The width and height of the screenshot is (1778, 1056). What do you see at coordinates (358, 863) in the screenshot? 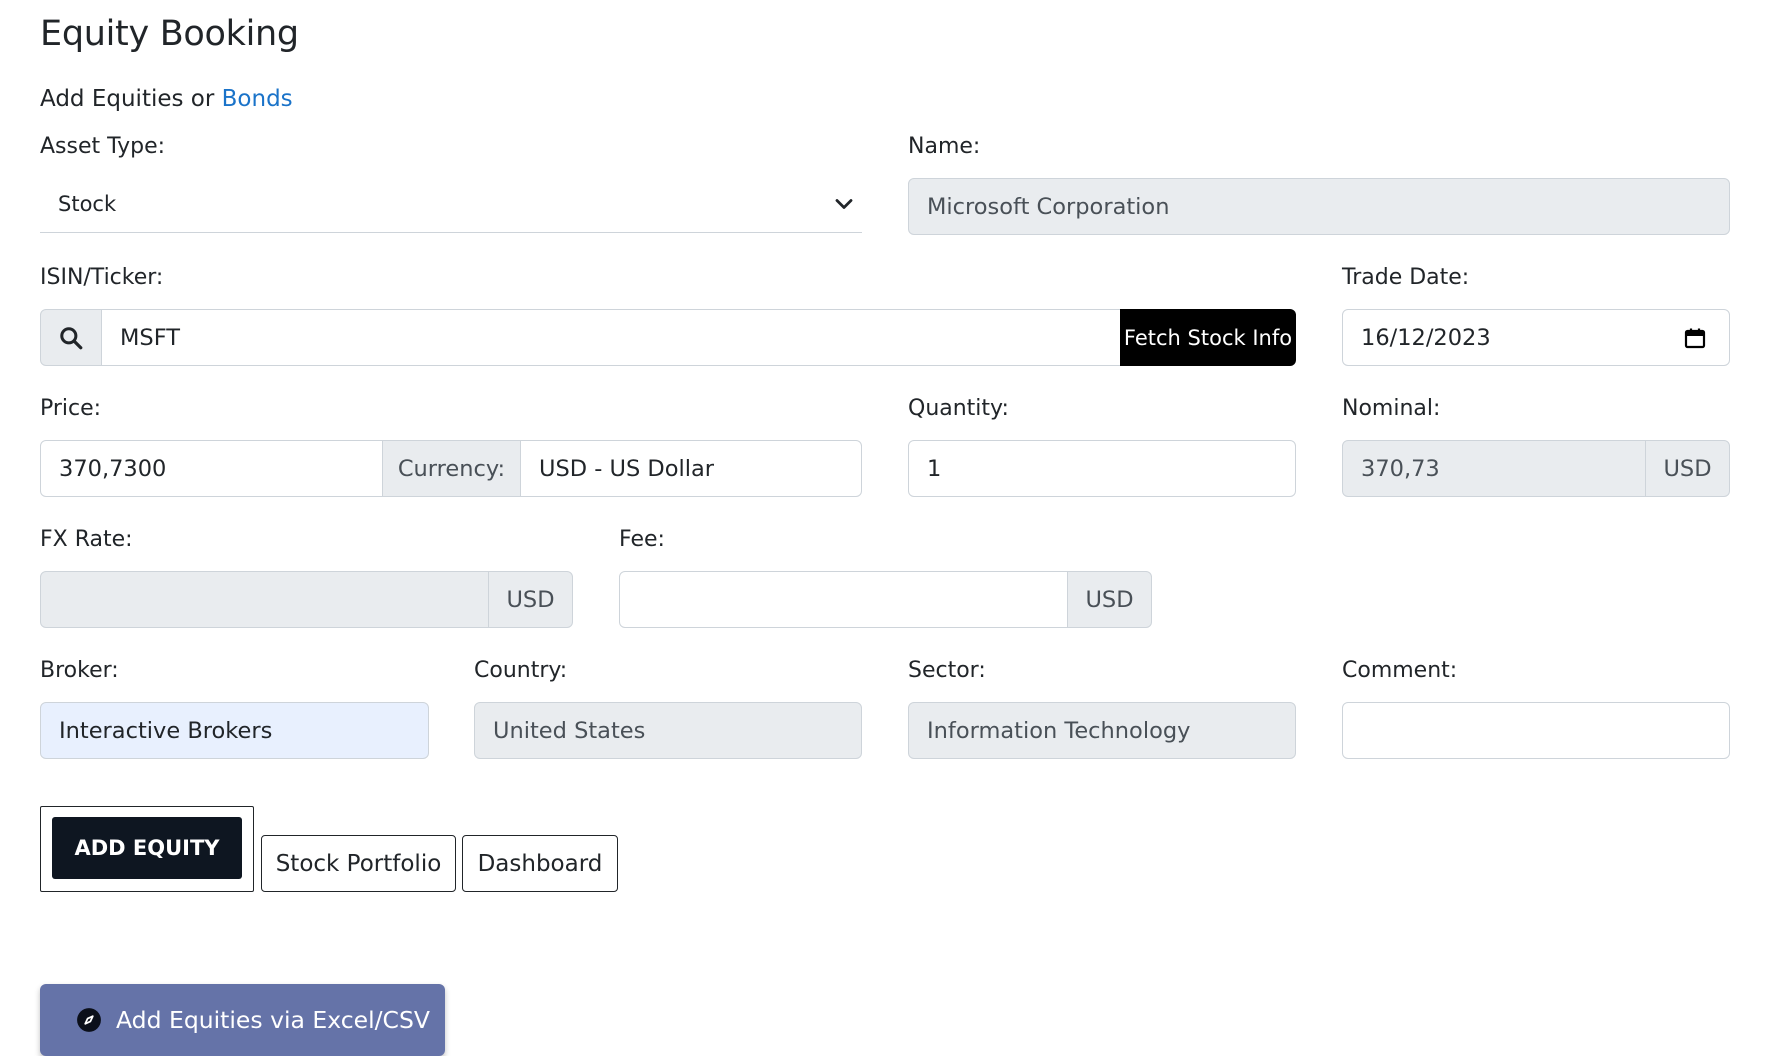
I see `stock-portfolio-button: Stock Portfolio` at bounding box center [358, 863].